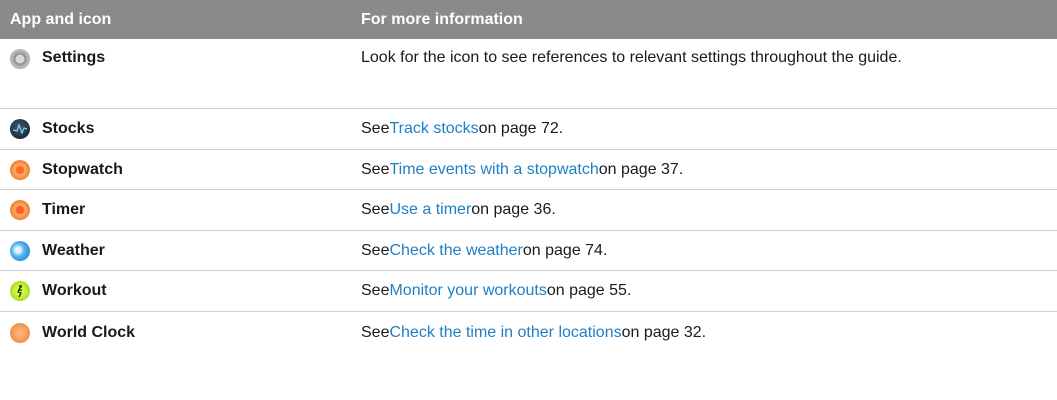  What do you see at coordinates (20, 291) in the screenshot?
I see `workout-icon` at bounding box center [20, 291].